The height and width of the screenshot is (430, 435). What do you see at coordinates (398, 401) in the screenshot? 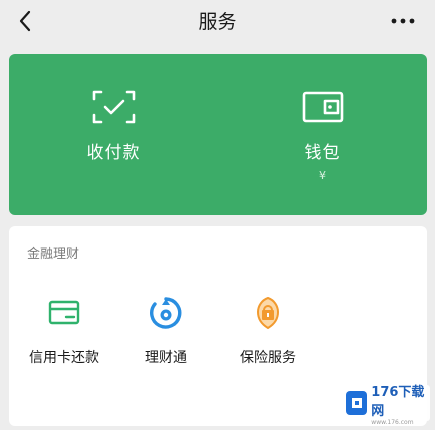
I see `watermark-text: 176下载网` at bounding box center [398, 401].